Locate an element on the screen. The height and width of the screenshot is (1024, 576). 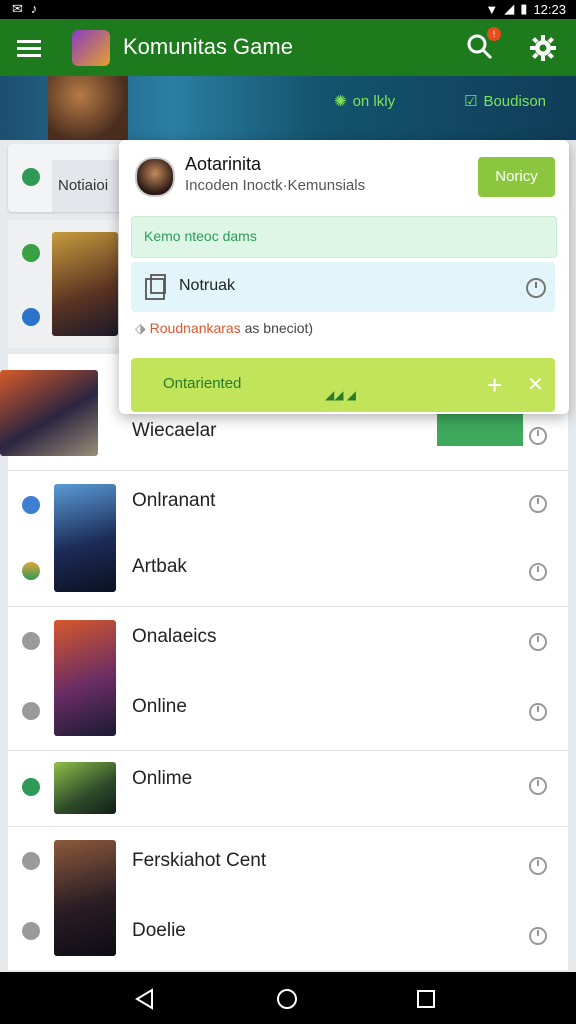
app-bar: Komunitas Game ! is located at coordinates (288, 47).